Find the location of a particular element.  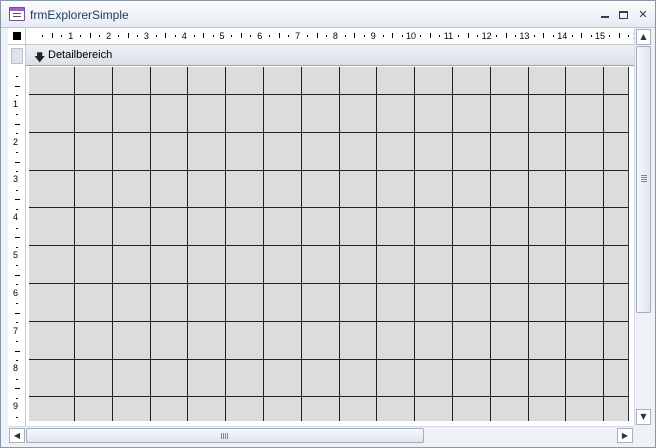

section-header-detail: 🡇 Detailbereich is located at coordinates (330, 55).